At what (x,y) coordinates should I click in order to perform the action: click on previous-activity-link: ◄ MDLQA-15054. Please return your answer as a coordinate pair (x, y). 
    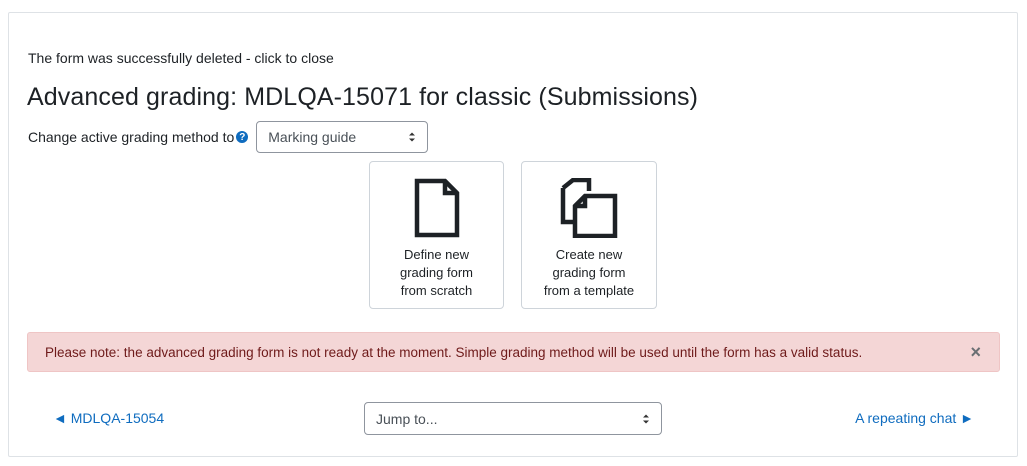
    Looking at the image, I should click on (108, 418).